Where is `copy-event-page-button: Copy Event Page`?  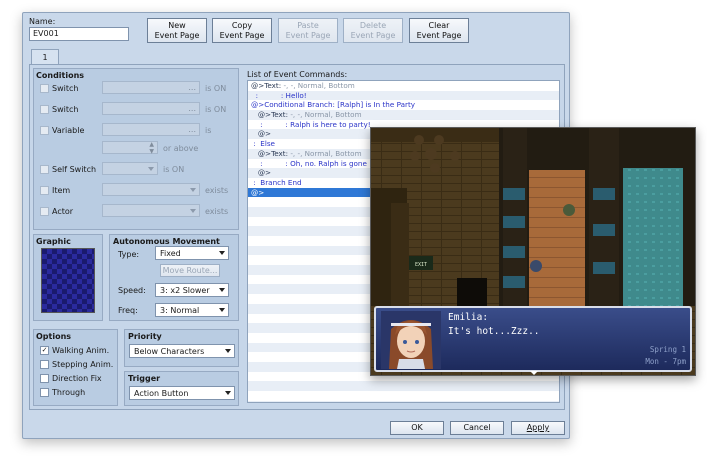
copy-event-page-button: Copy Event Page is located at coordinates (242, 30).